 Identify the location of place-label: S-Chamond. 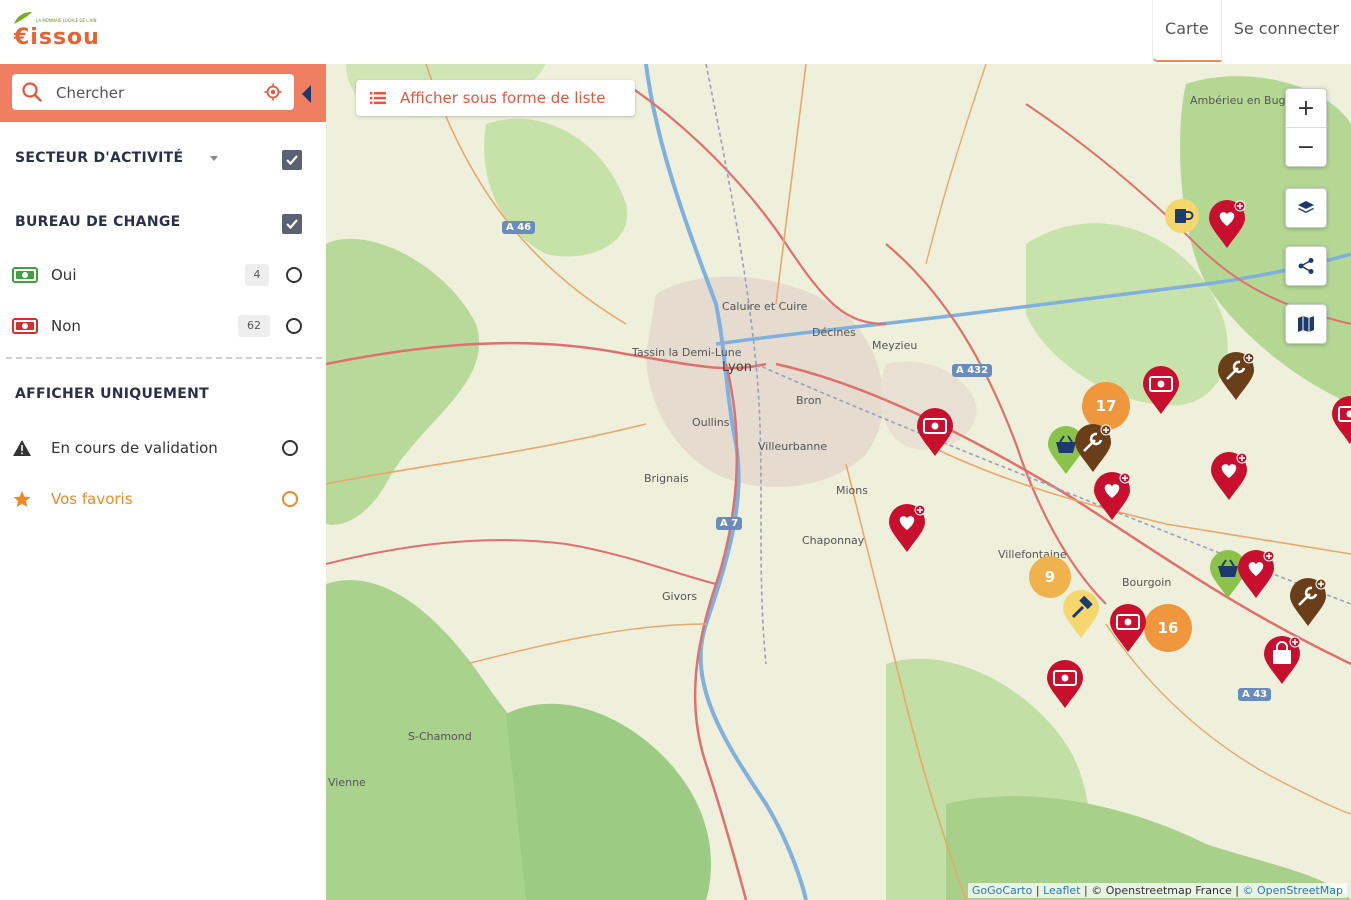
(440, 736).